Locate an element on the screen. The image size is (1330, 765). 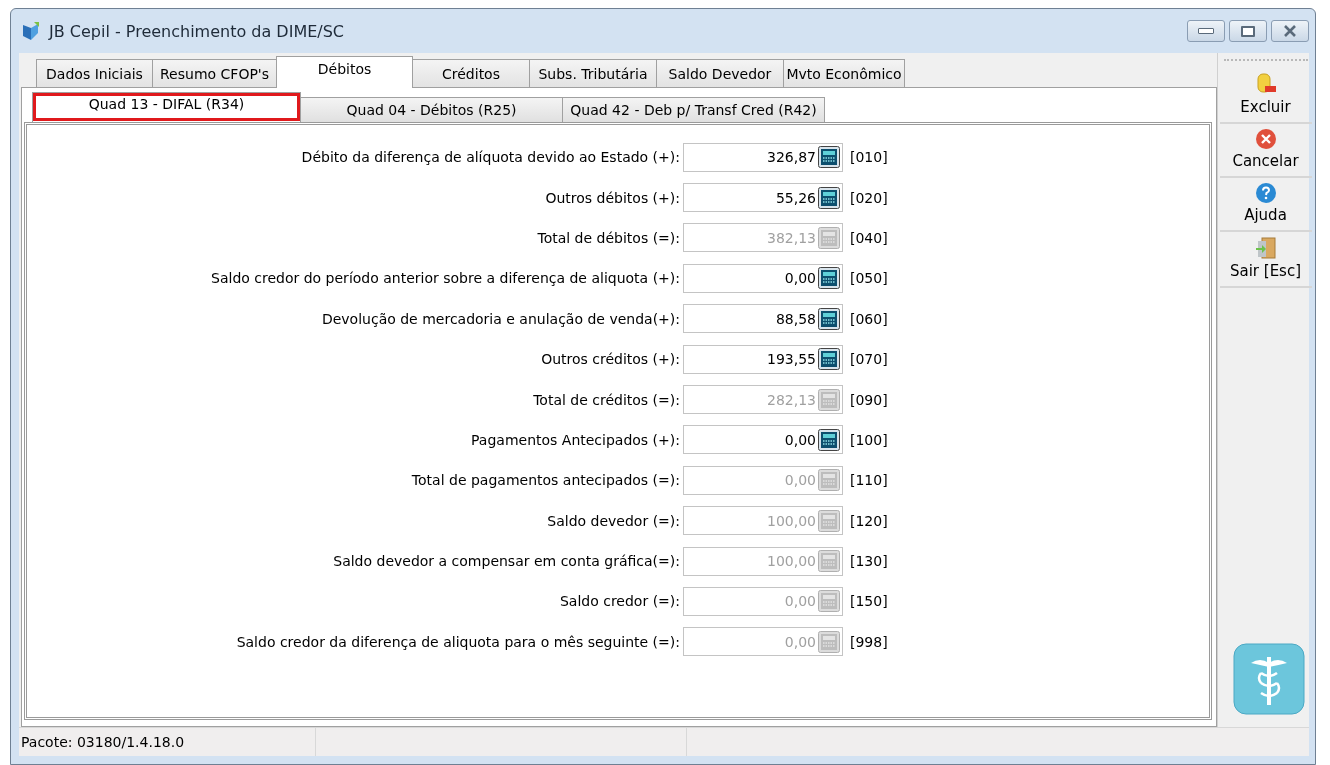
database-delete-icon is located at coordinates (1265, 84).